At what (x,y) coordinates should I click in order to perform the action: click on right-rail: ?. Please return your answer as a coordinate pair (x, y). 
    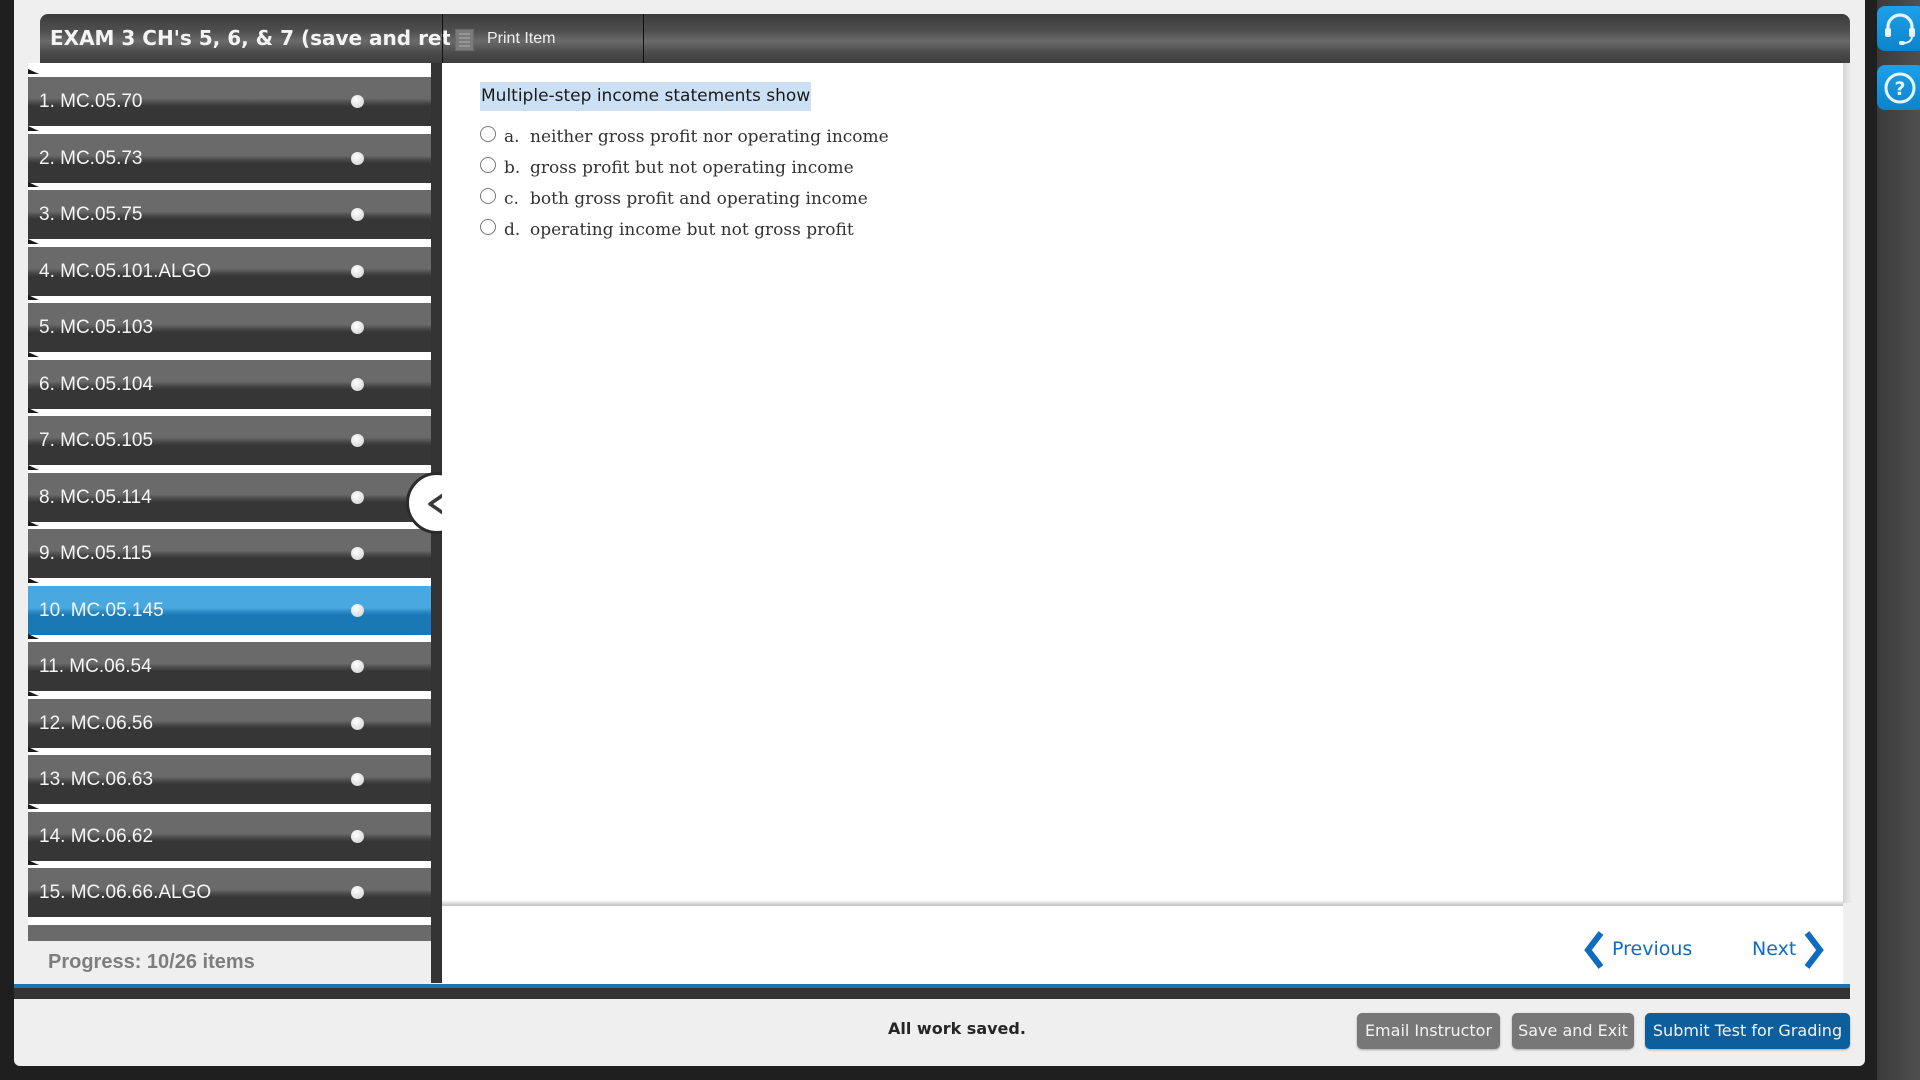
    Looking at the image, I should click on (1898, 540).